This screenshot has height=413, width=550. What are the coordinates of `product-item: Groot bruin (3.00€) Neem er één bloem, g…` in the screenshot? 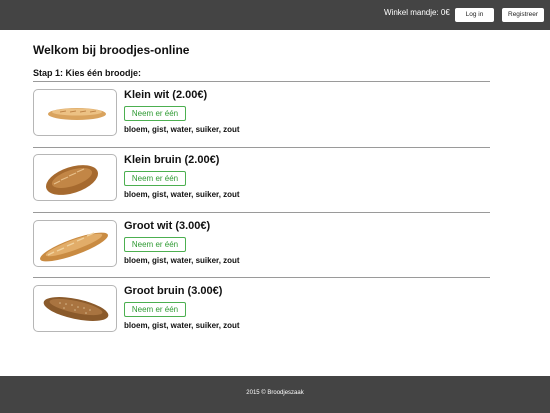 It's located at (261, 313).